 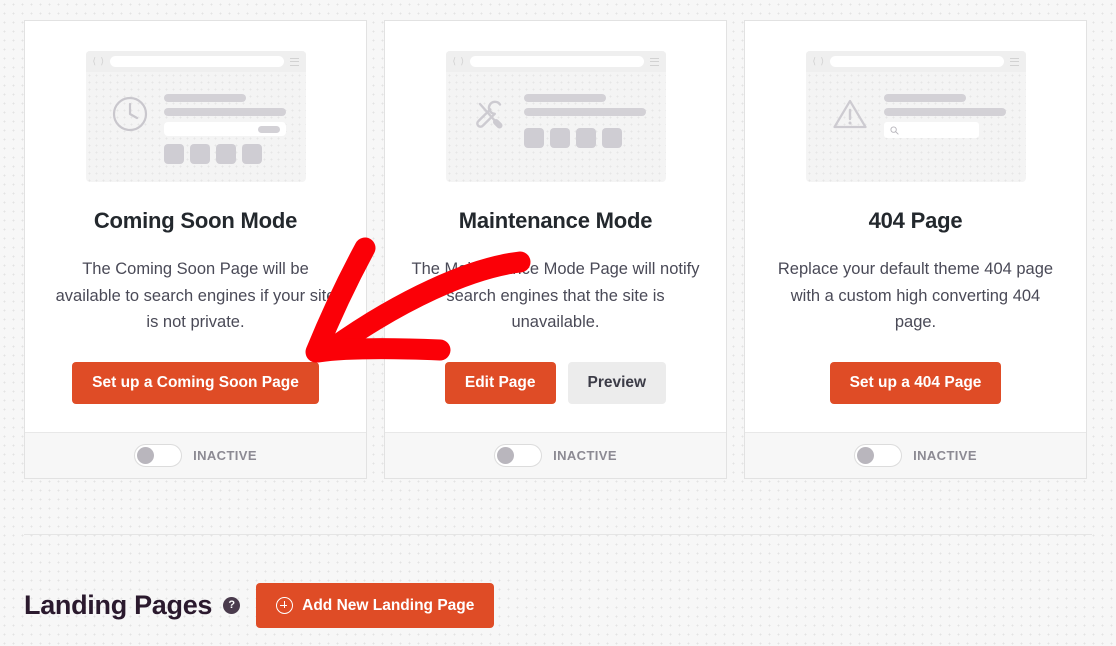 I want to click on landing-pages-section: Landing Pages ? Add New Landing Page, so click(x=259, y=605).